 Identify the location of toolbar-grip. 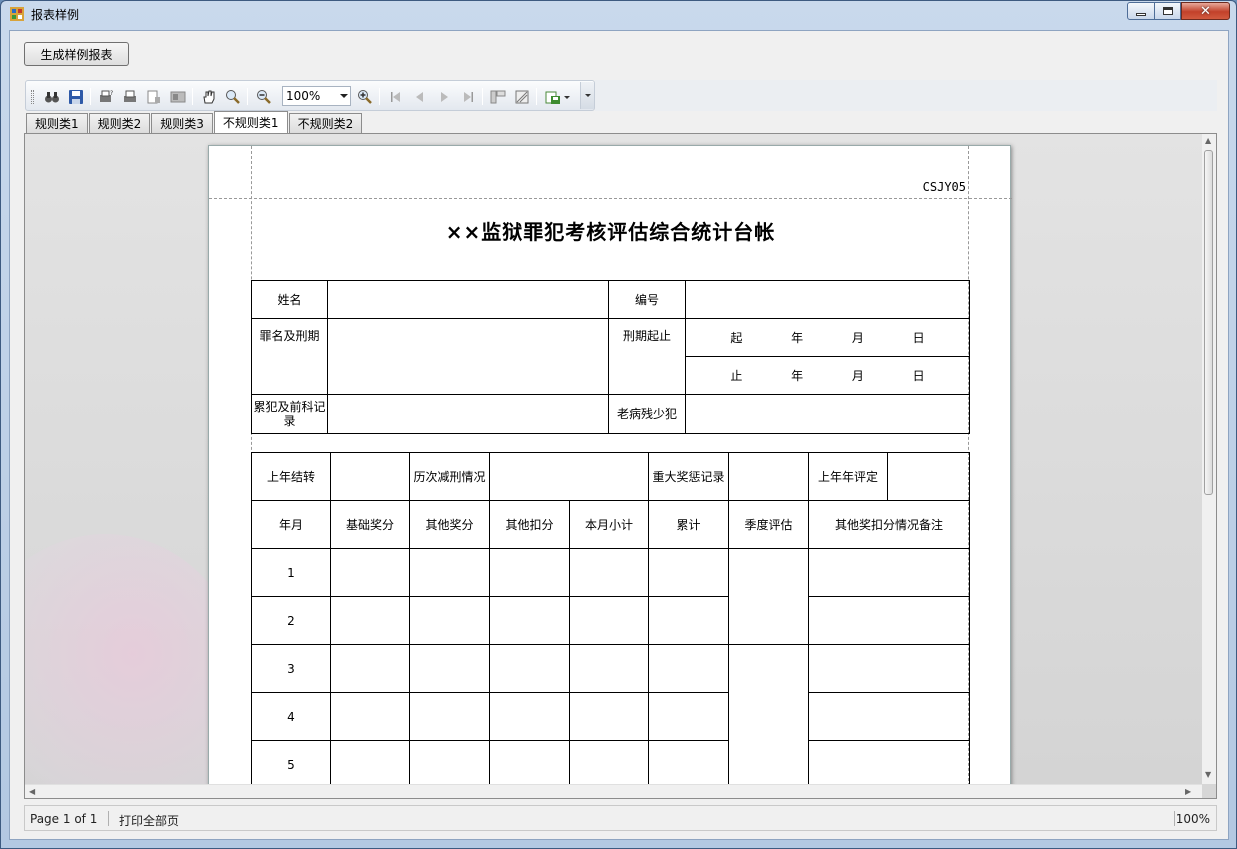
(32, 97).